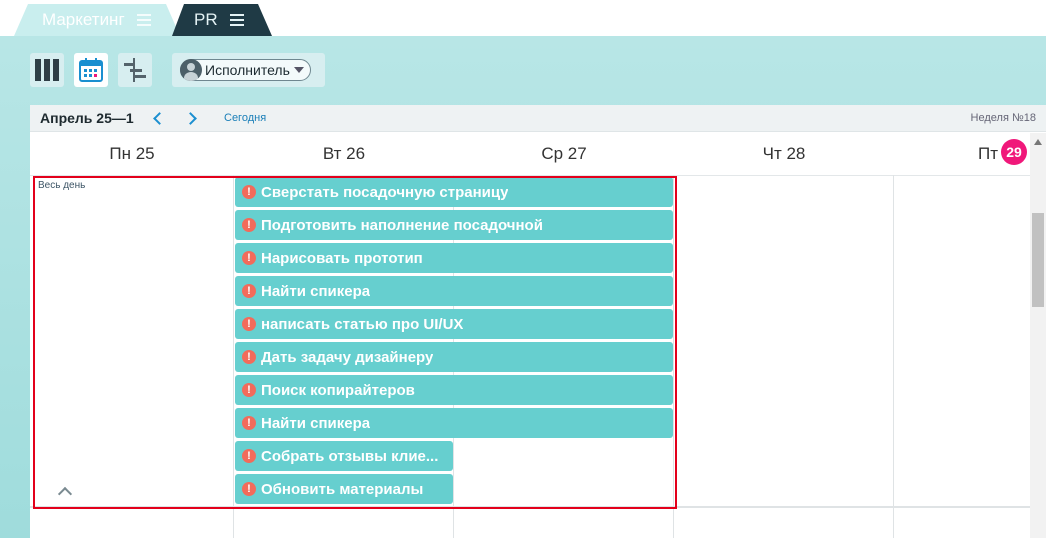 The height and width of the screenshot is (538, 1046). I want to click on chevron-right-icon, so click(192, 118).